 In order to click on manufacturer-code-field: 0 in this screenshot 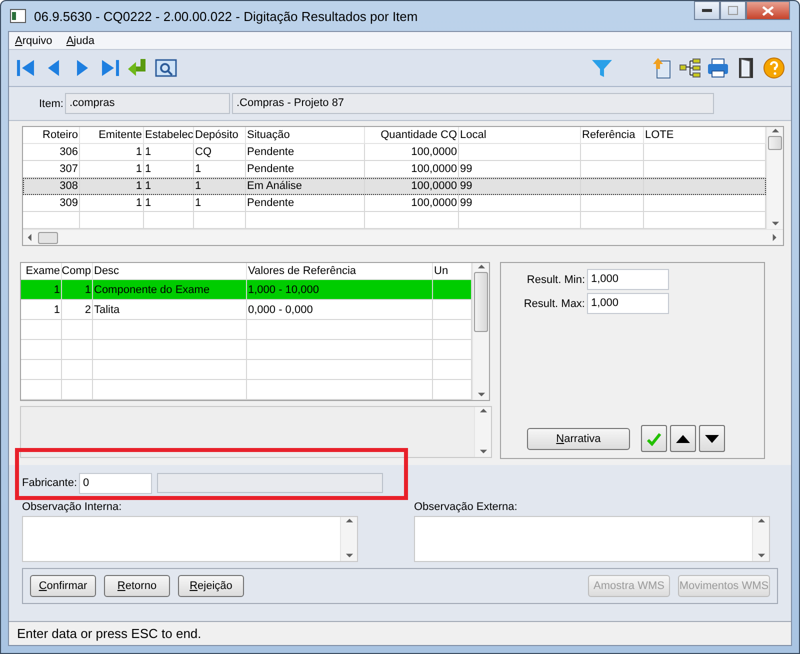, I will do `click(115, 483)`.